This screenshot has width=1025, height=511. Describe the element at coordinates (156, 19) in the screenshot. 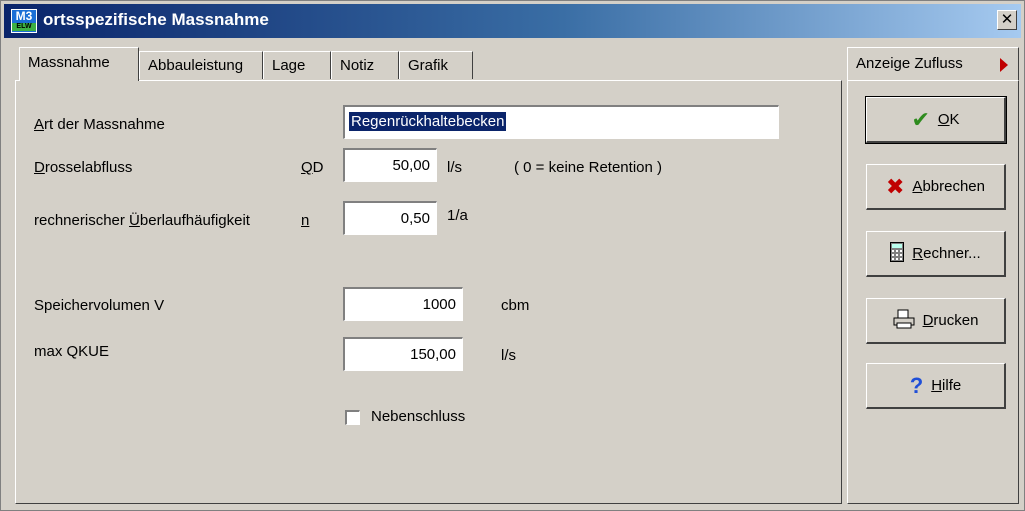

I see `window-title: ortsspezifische Massnahme` at that location.